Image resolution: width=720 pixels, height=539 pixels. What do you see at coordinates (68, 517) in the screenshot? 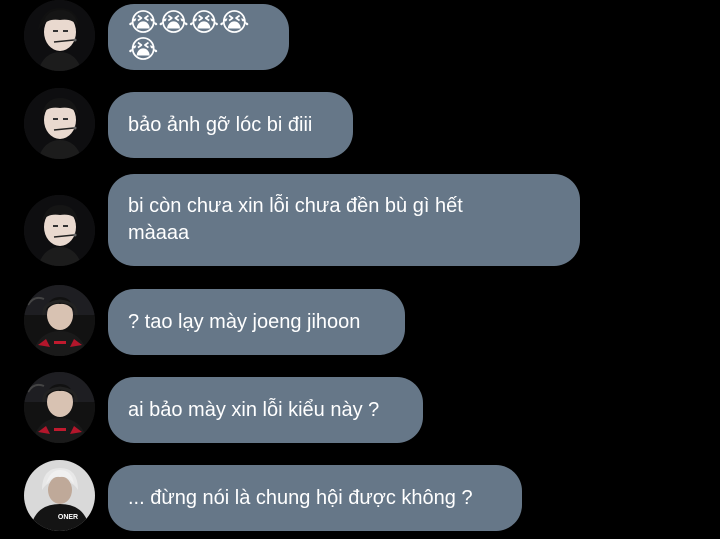
I see `jersey-text: ONER` at bounding box center [68, 517].